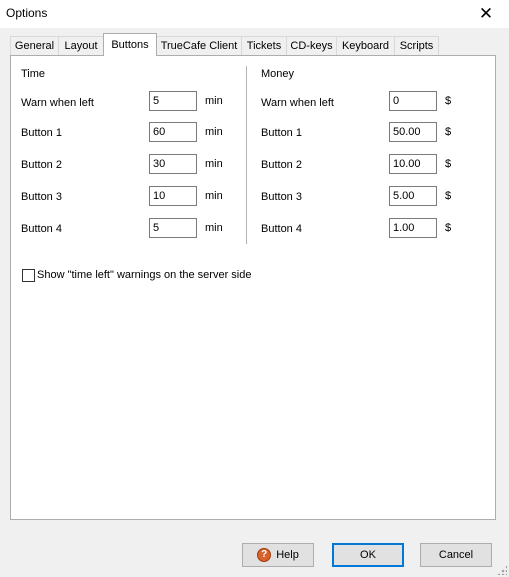 The image size is (509, 577). What do you see at coordinates (246, 155) in the screenshot?
I see `column-divider` at bounding box center [246, 155].